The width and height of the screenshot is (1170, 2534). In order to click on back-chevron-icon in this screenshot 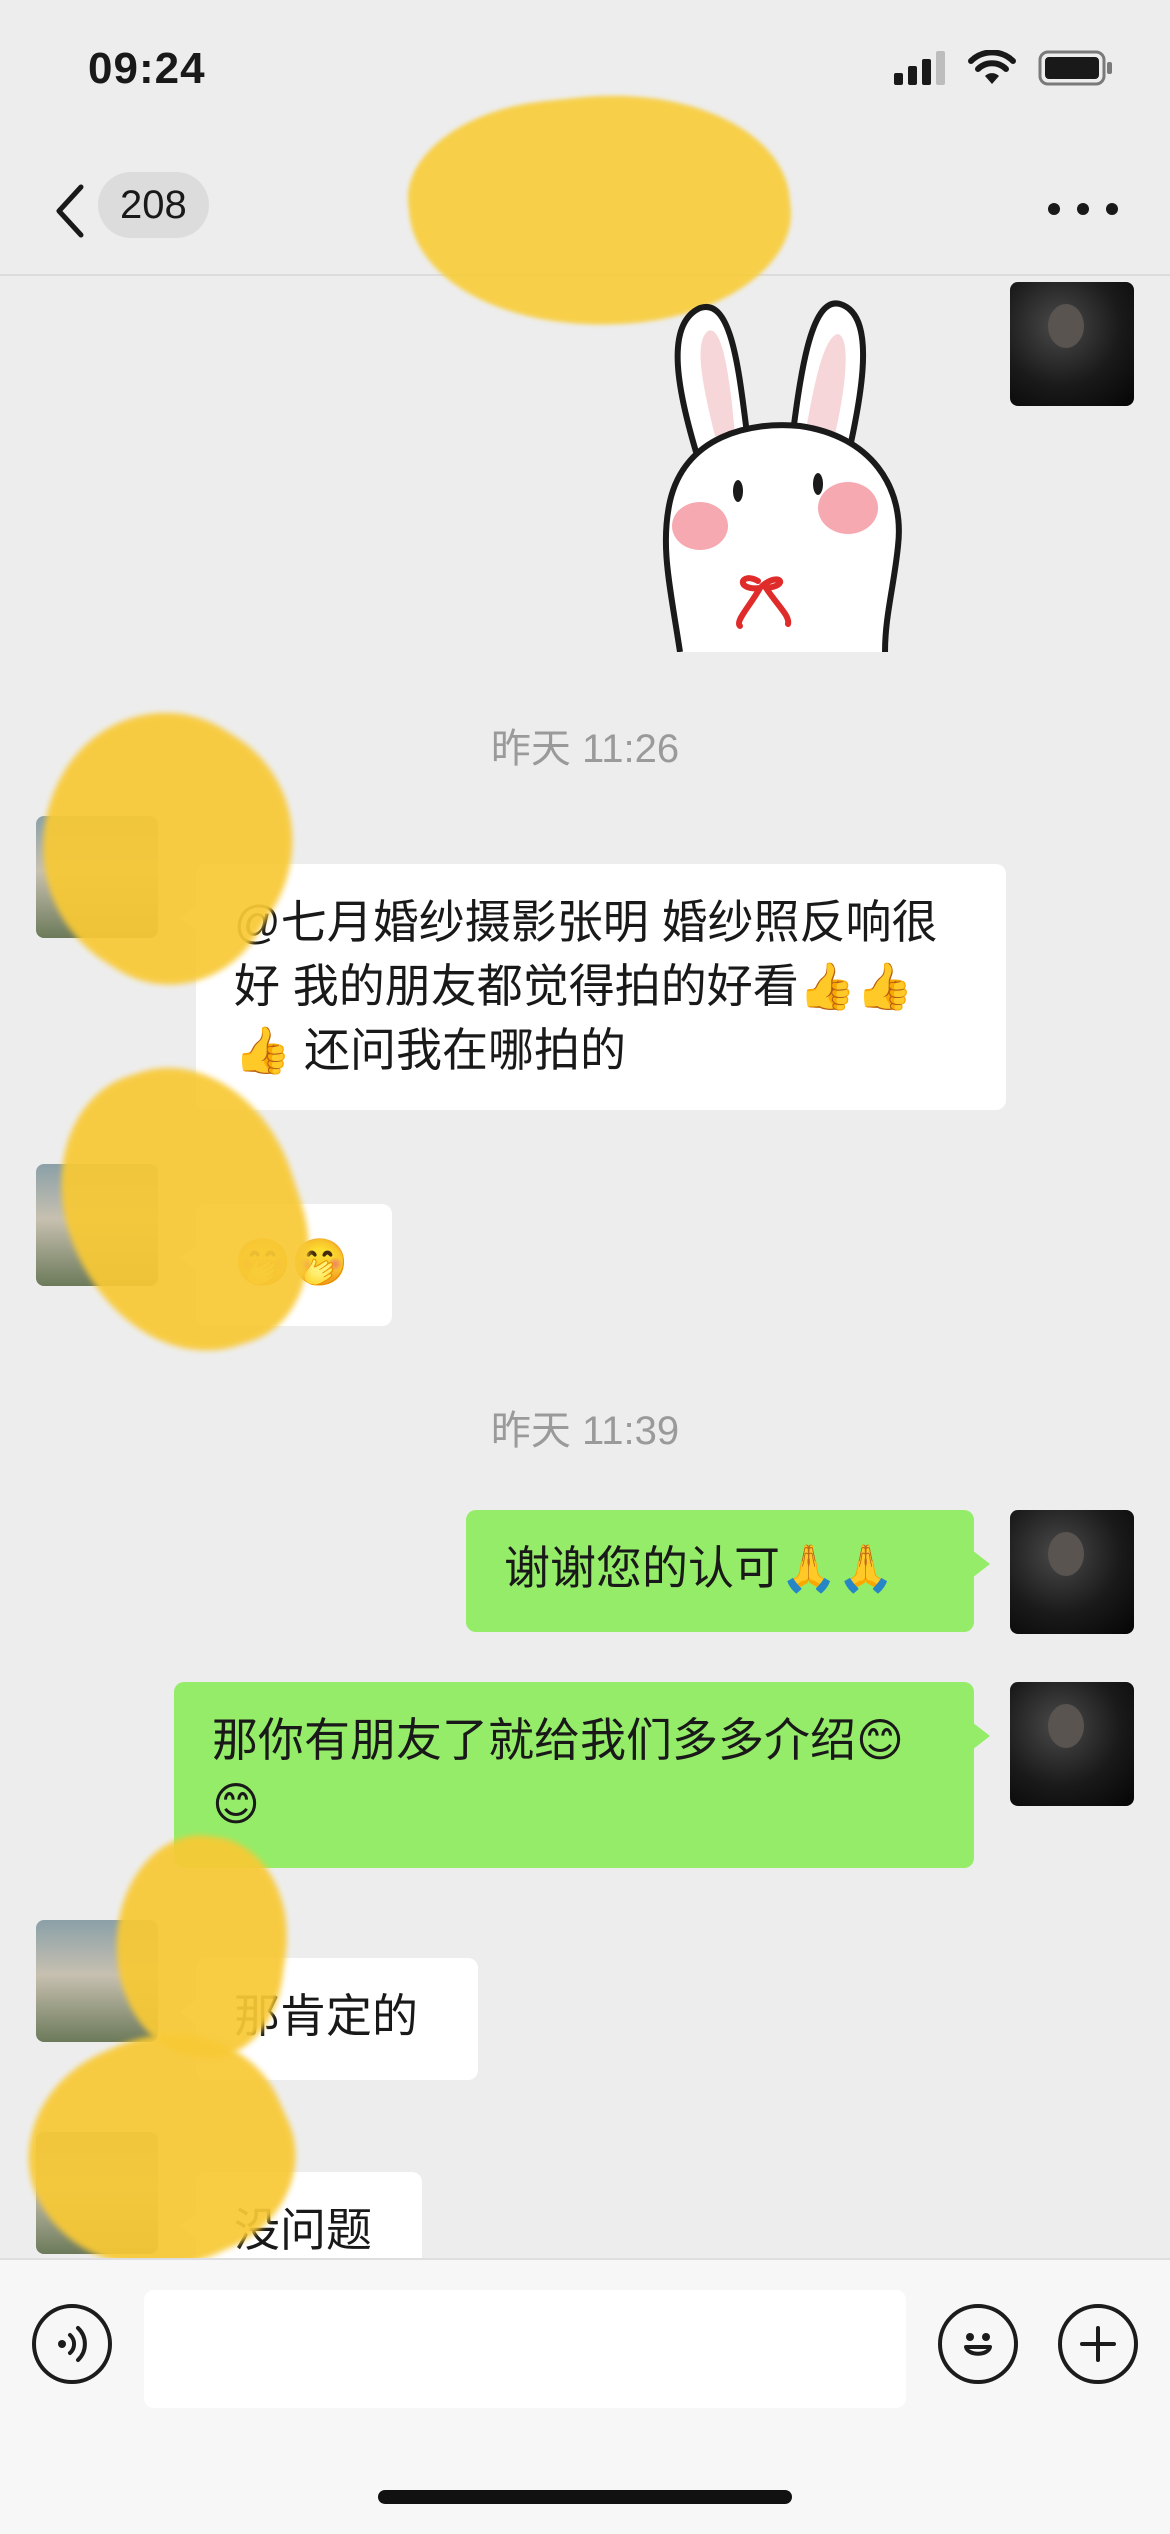, I will do `click(70, 211)`.